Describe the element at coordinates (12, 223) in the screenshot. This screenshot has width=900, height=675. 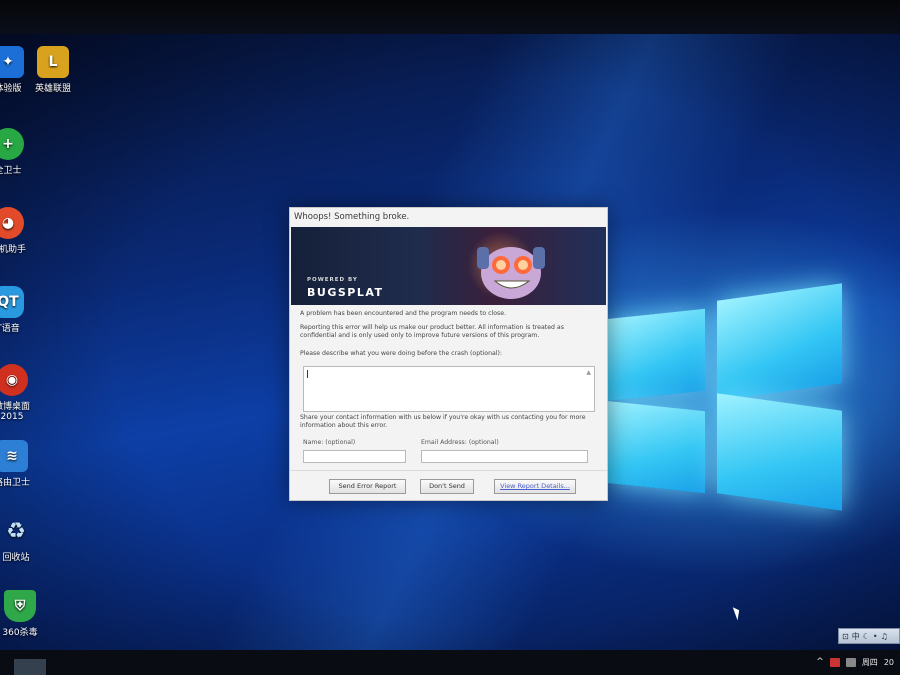
I see `phone-assistant-icon: ◕` at that location.